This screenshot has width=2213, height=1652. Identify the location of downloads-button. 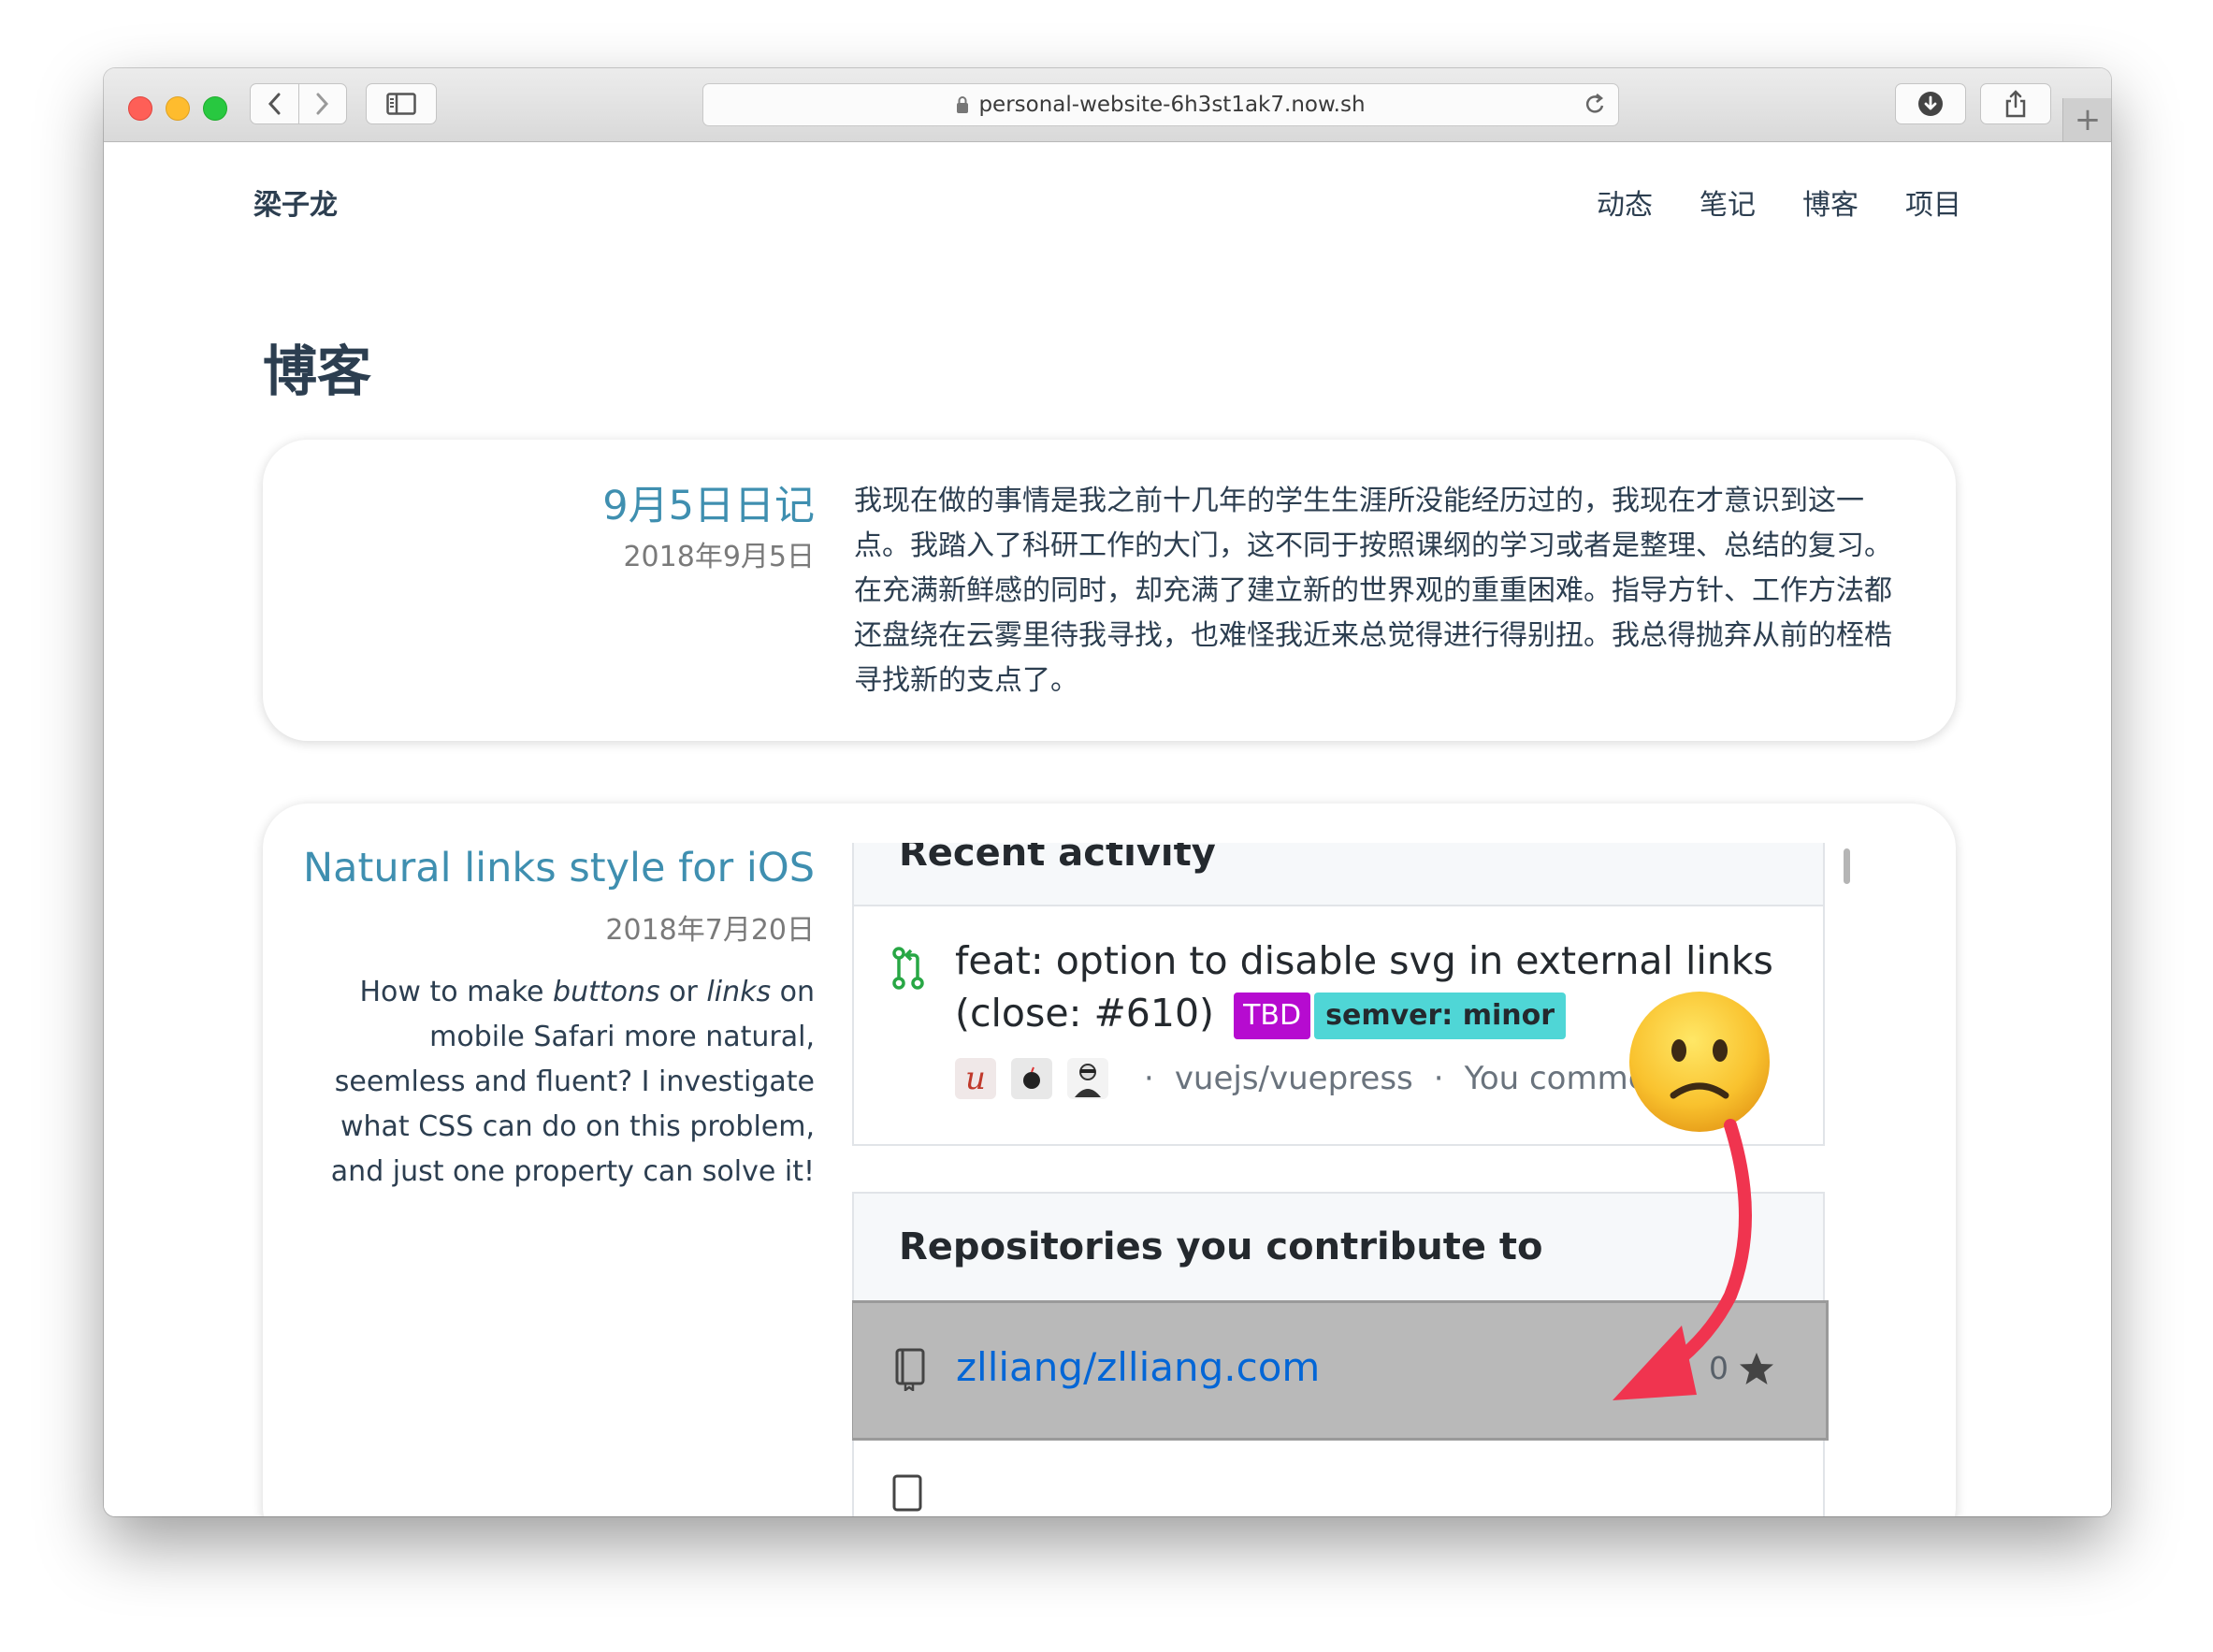
(1931, 103).